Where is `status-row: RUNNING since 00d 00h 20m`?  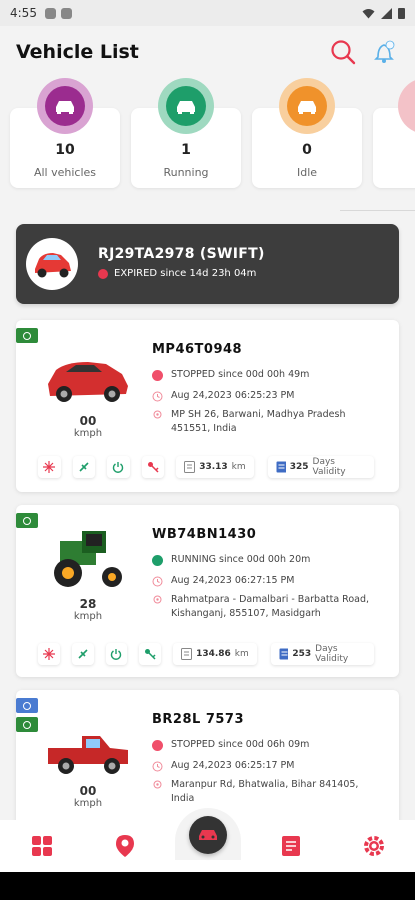
status-row: RUNNING since 00d 00h 20m is located at coordinates (267, 560).